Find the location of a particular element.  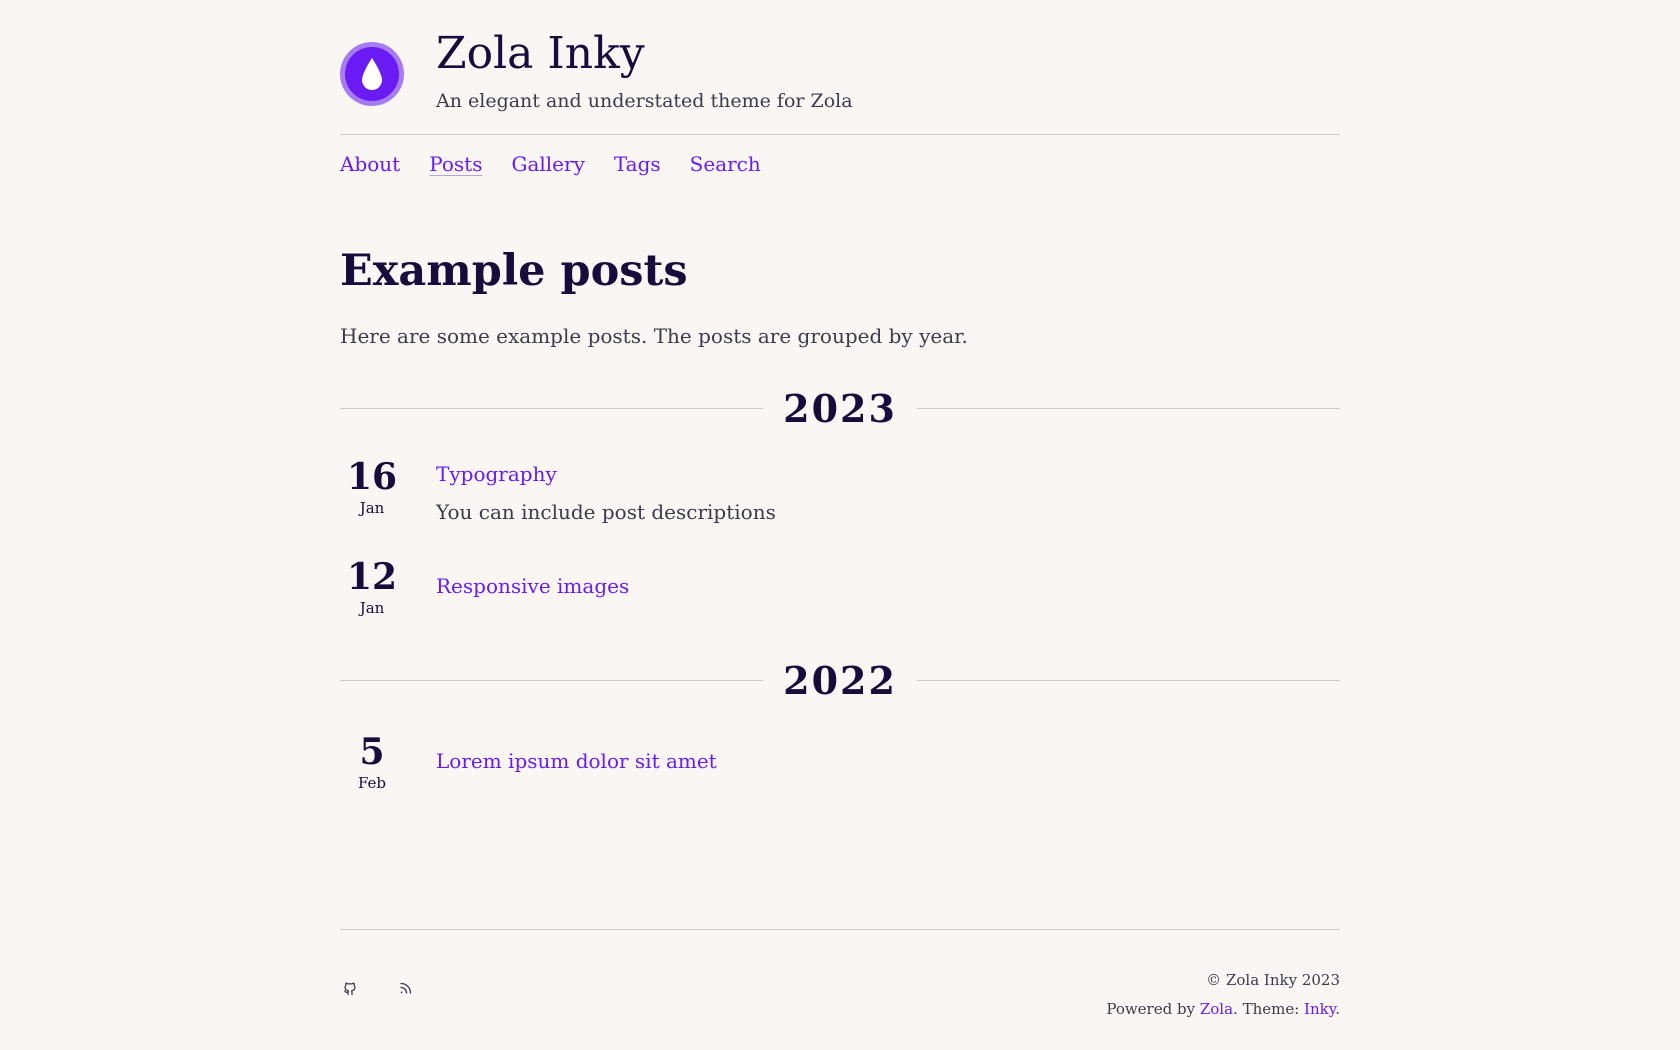

year-heading: 2022 is located at coordinates (840, 680).